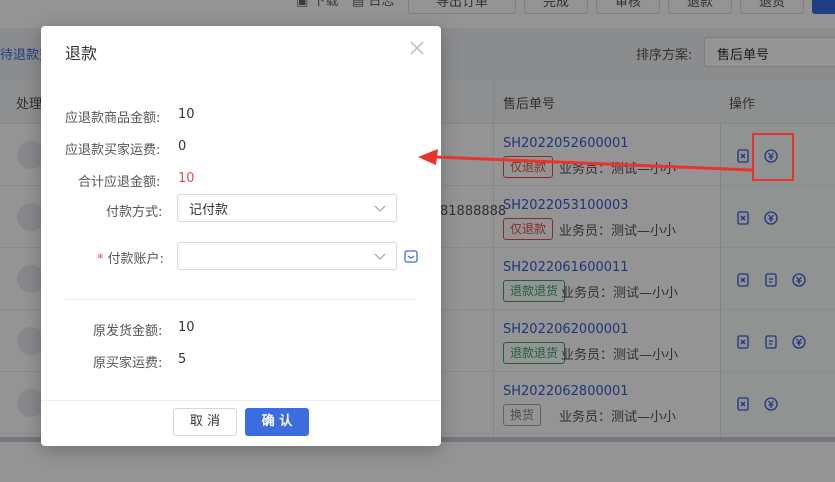  Describe the element at coordinates (186, 327) in the screenshot. I see `orig-ship-value: 10` at that location.